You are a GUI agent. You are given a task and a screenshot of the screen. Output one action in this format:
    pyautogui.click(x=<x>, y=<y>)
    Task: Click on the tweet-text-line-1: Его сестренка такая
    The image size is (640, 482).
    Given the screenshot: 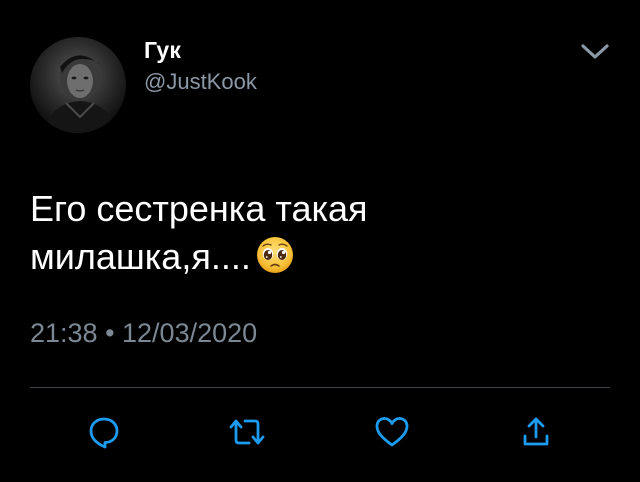 What is the action you would take?
    pyautogui.click(x=199, y=208)
    